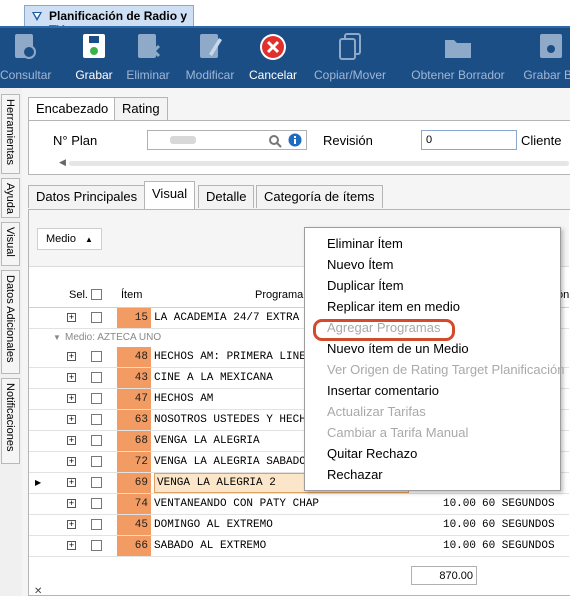 This screenshot has width=570, height=597. Describe the element at coordinates (89, 239) in the screenshot. I see `sort-up-icon: ▲` at that location.